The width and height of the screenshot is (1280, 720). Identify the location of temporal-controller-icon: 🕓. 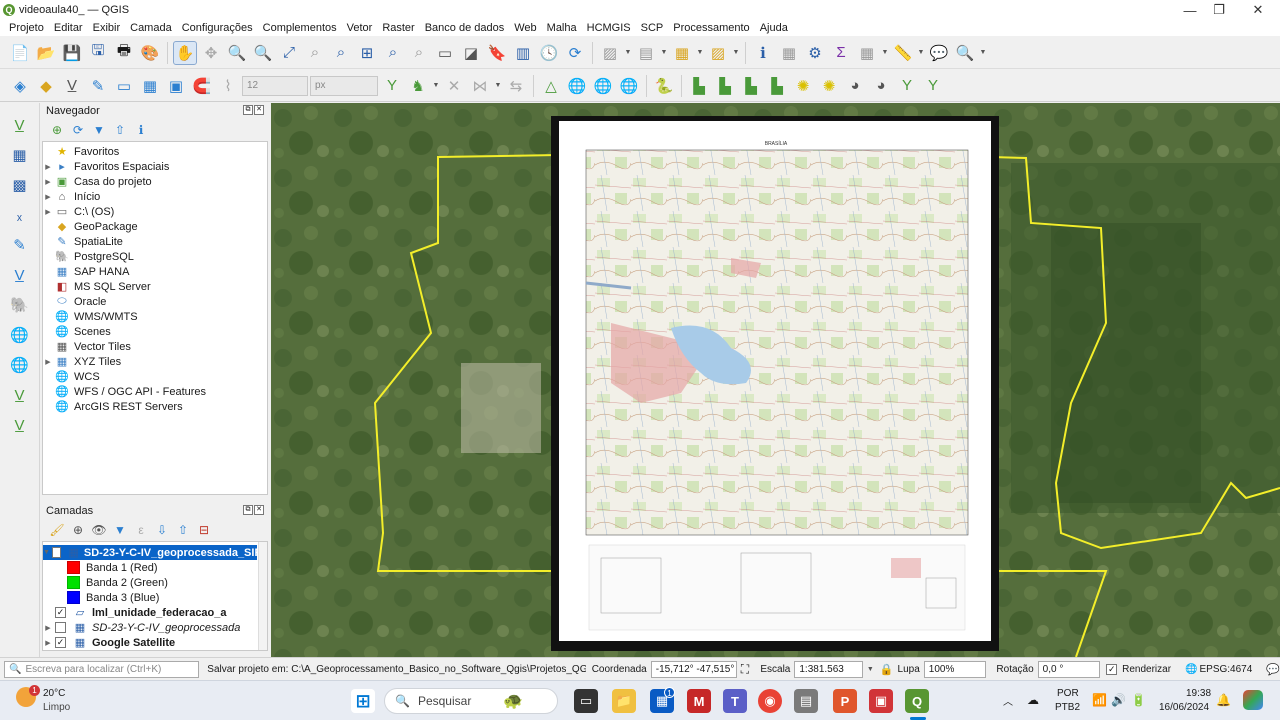
(549, 53).